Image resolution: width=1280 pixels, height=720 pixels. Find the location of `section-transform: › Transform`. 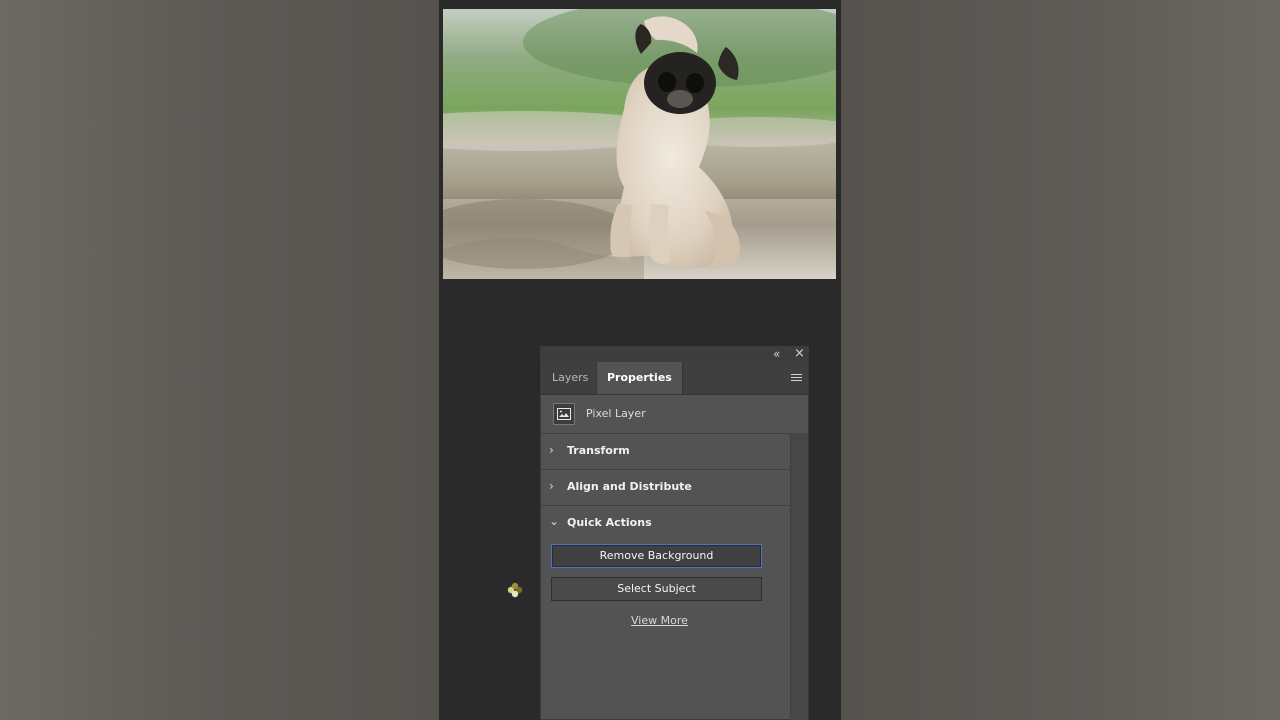

section-transform: › Transform is located at coordinates (666, 452).